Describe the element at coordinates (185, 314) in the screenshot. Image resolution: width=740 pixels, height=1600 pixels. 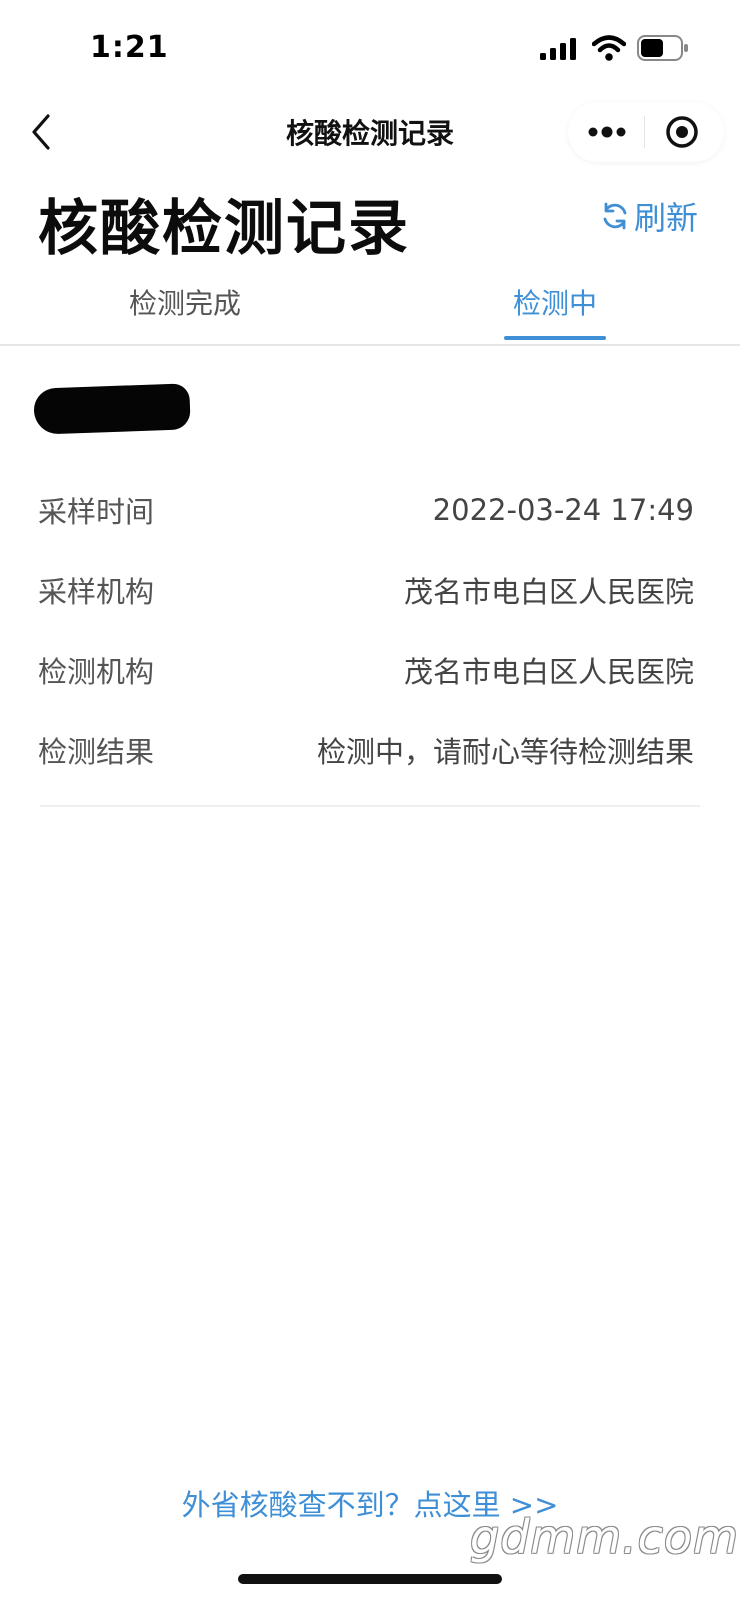
I see `tab-completed: 检测完成` at that location.